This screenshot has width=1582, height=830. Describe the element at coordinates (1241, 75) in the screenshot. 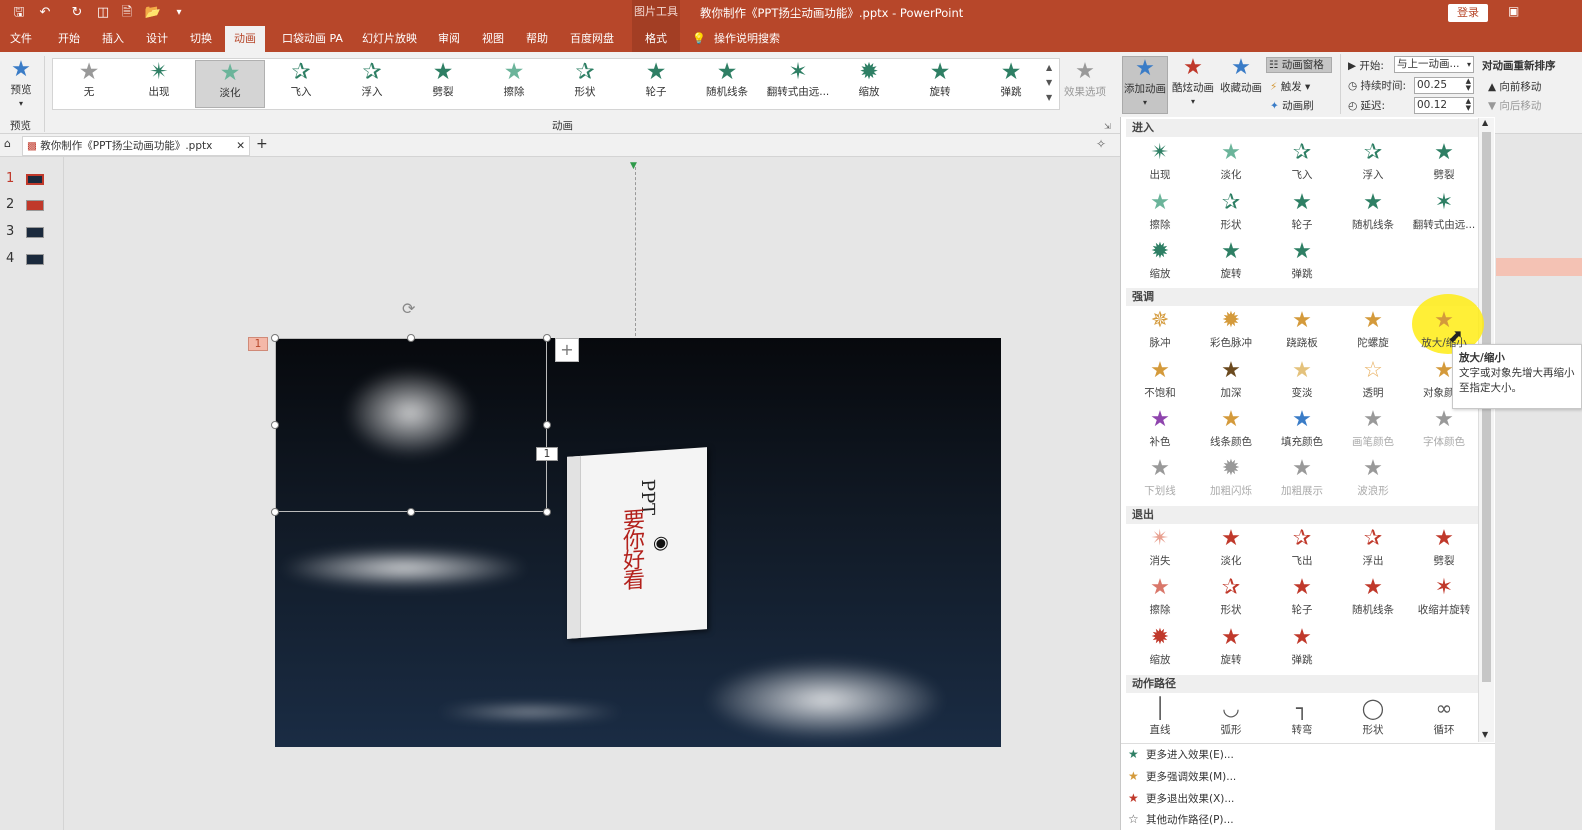

I see `fav-animation-button: ★ 收藏动画` at that location.